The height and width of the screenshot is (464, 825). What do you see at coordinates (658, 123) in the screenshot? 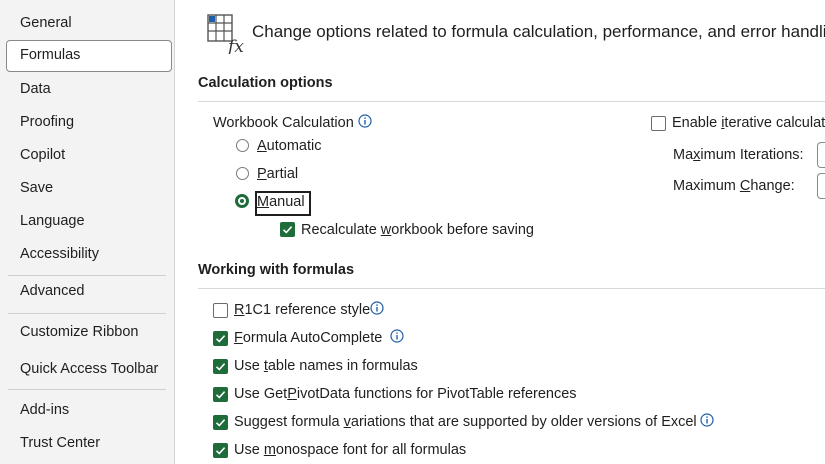
I see `enable-iterative-calculation-checkbox` at bounding box center [658, 123].